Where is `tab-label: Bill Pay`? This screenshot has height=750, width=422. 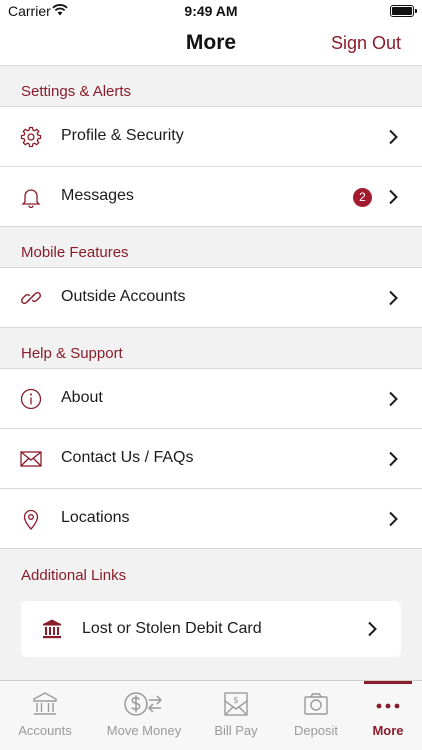 tab-label: Bill Pay is located at coordinates (236, 730).